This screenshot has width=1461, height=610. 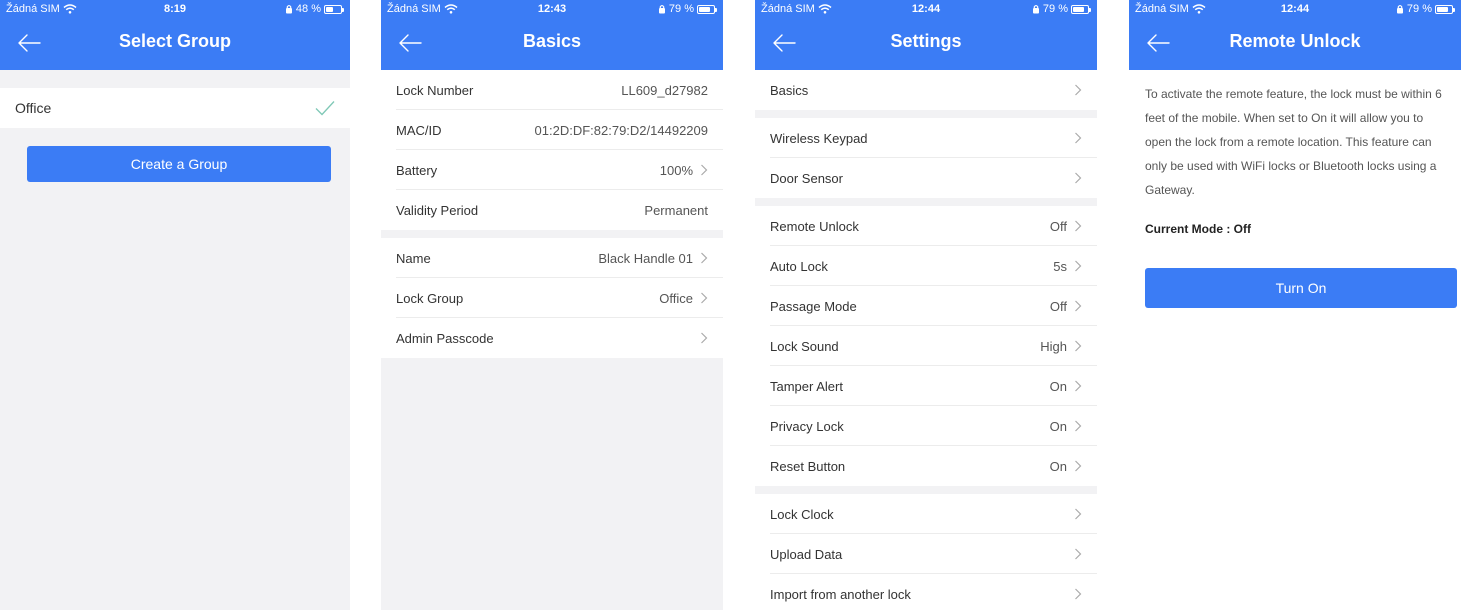 I want to click on status-bar: Žádná SIM 8:19 48 %, so click(x=175, y=9).